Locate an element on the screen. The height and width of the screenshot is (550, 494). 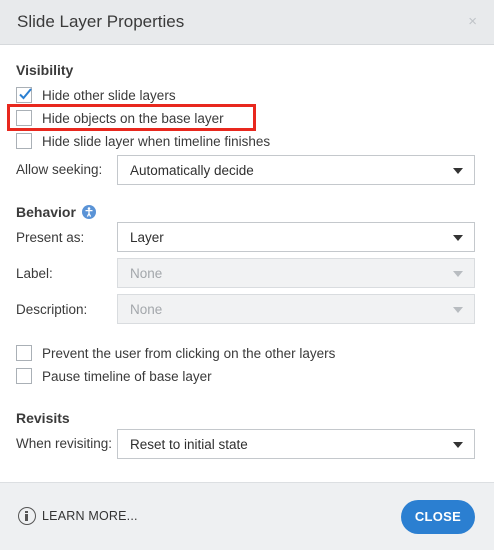
close-button: CLOSE is located at coordinates (438, 517).